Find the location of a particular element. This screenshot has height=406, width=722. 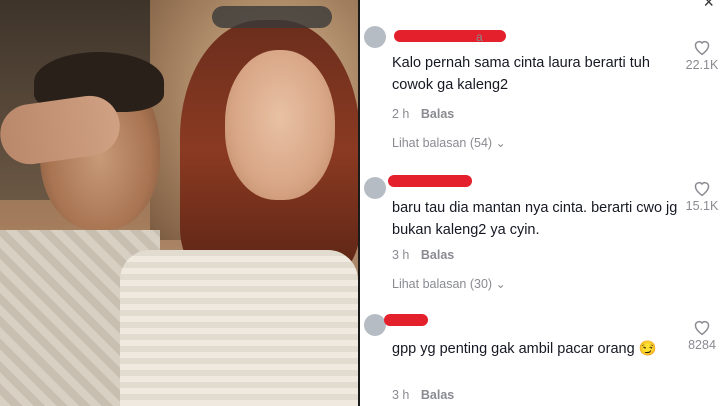

like-count: 8284 is located at coordinates (702, 345).